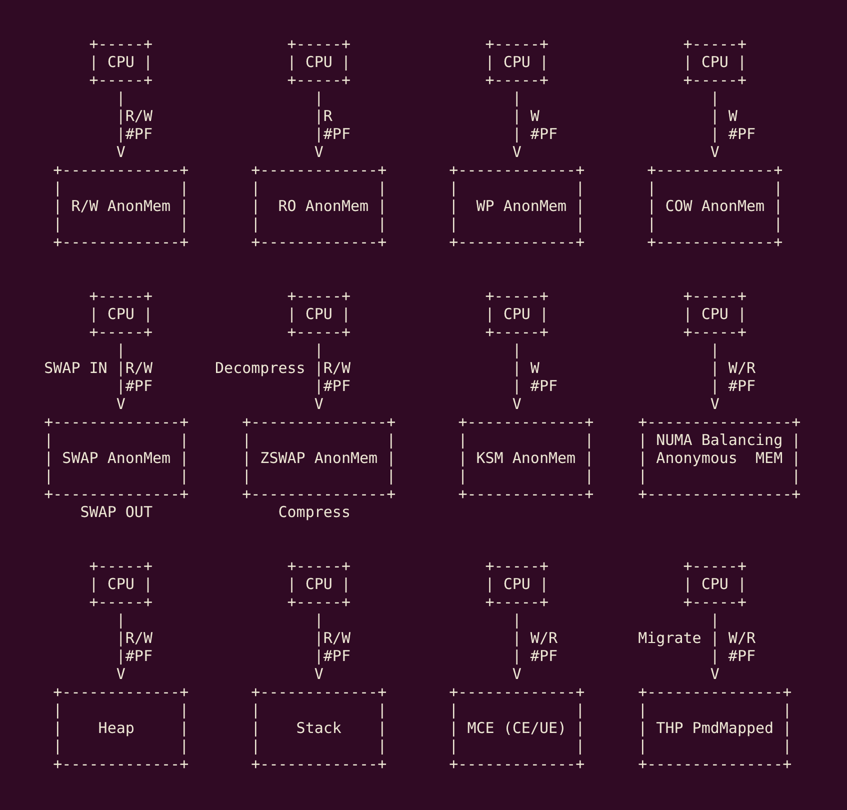  What do you see at coordinates (517, 206) in the screenshot?
I see `ascii-art-line: | WP AnonMem |` at bounding box center [517, 206].